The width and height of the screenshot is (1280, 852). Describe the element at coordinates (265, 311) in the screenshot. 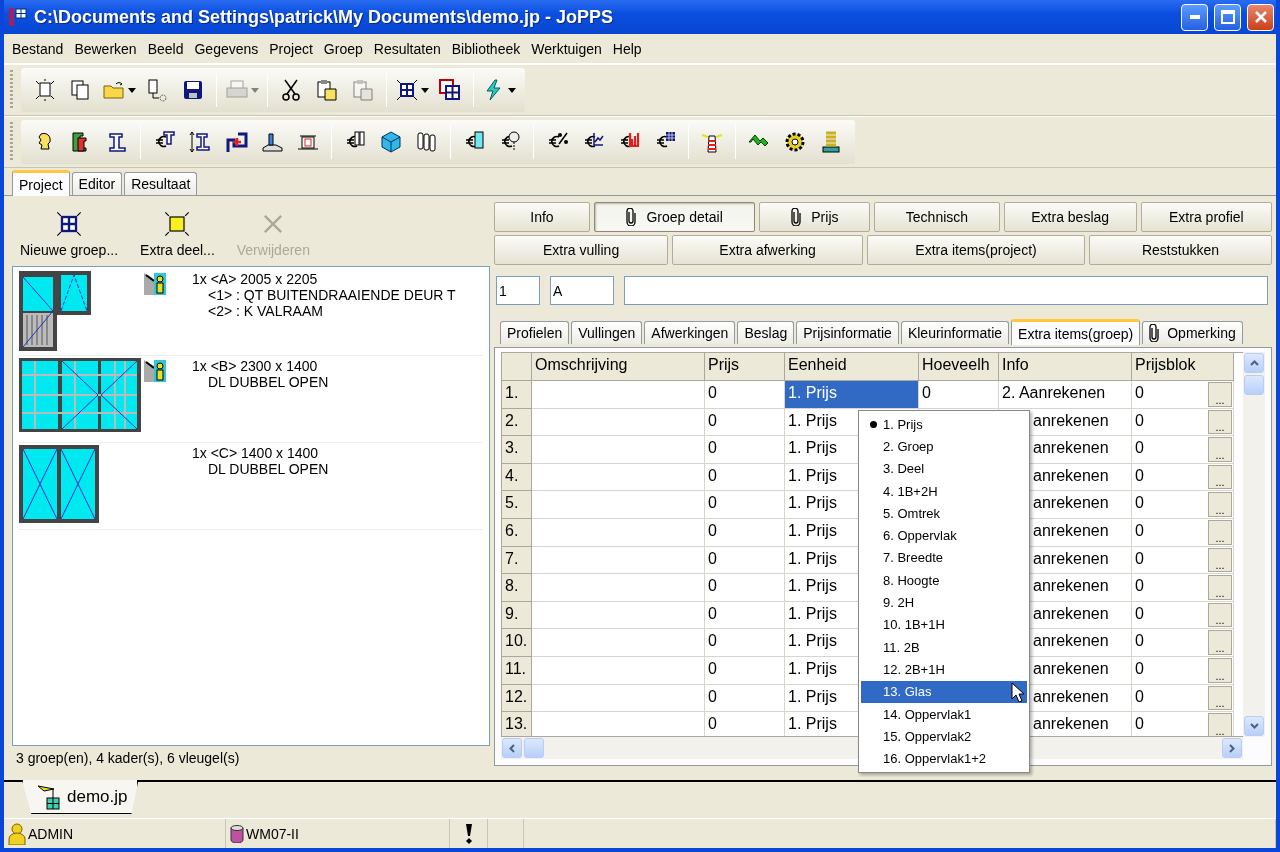

I see `group-detail: <2> : K VALRAAM` at that location.